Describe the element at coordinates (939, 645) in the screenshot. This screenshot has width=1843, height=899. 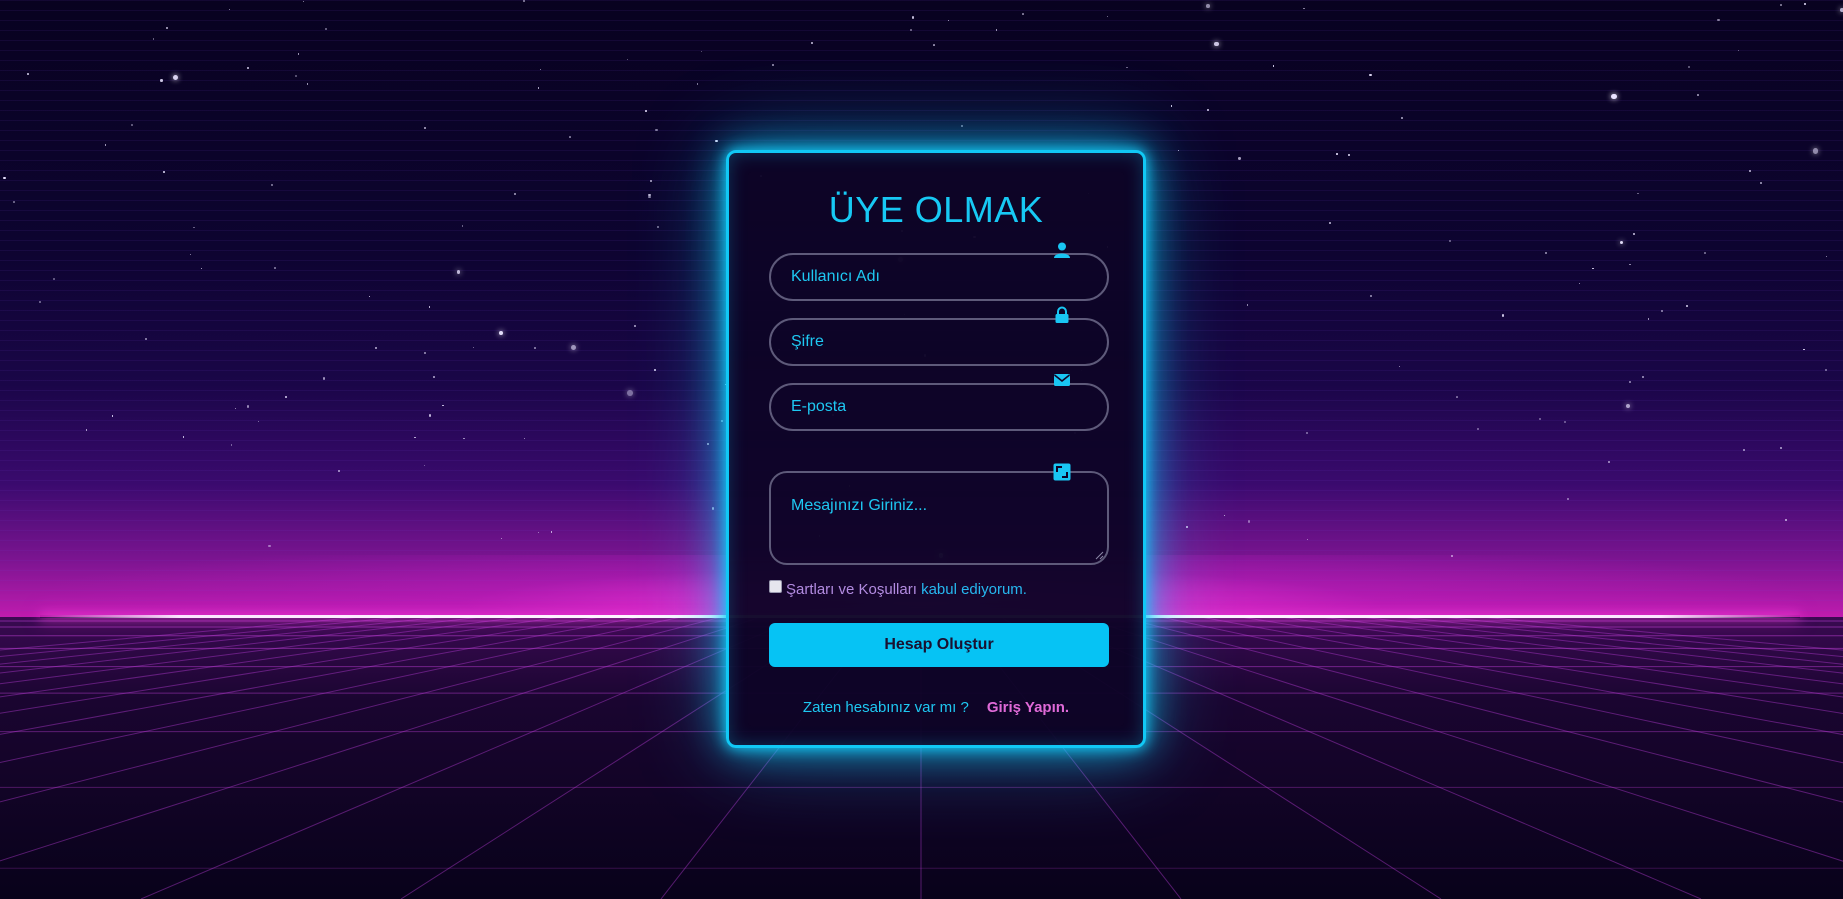
I see `create-account-button: Hesap Oluştur` at that location.